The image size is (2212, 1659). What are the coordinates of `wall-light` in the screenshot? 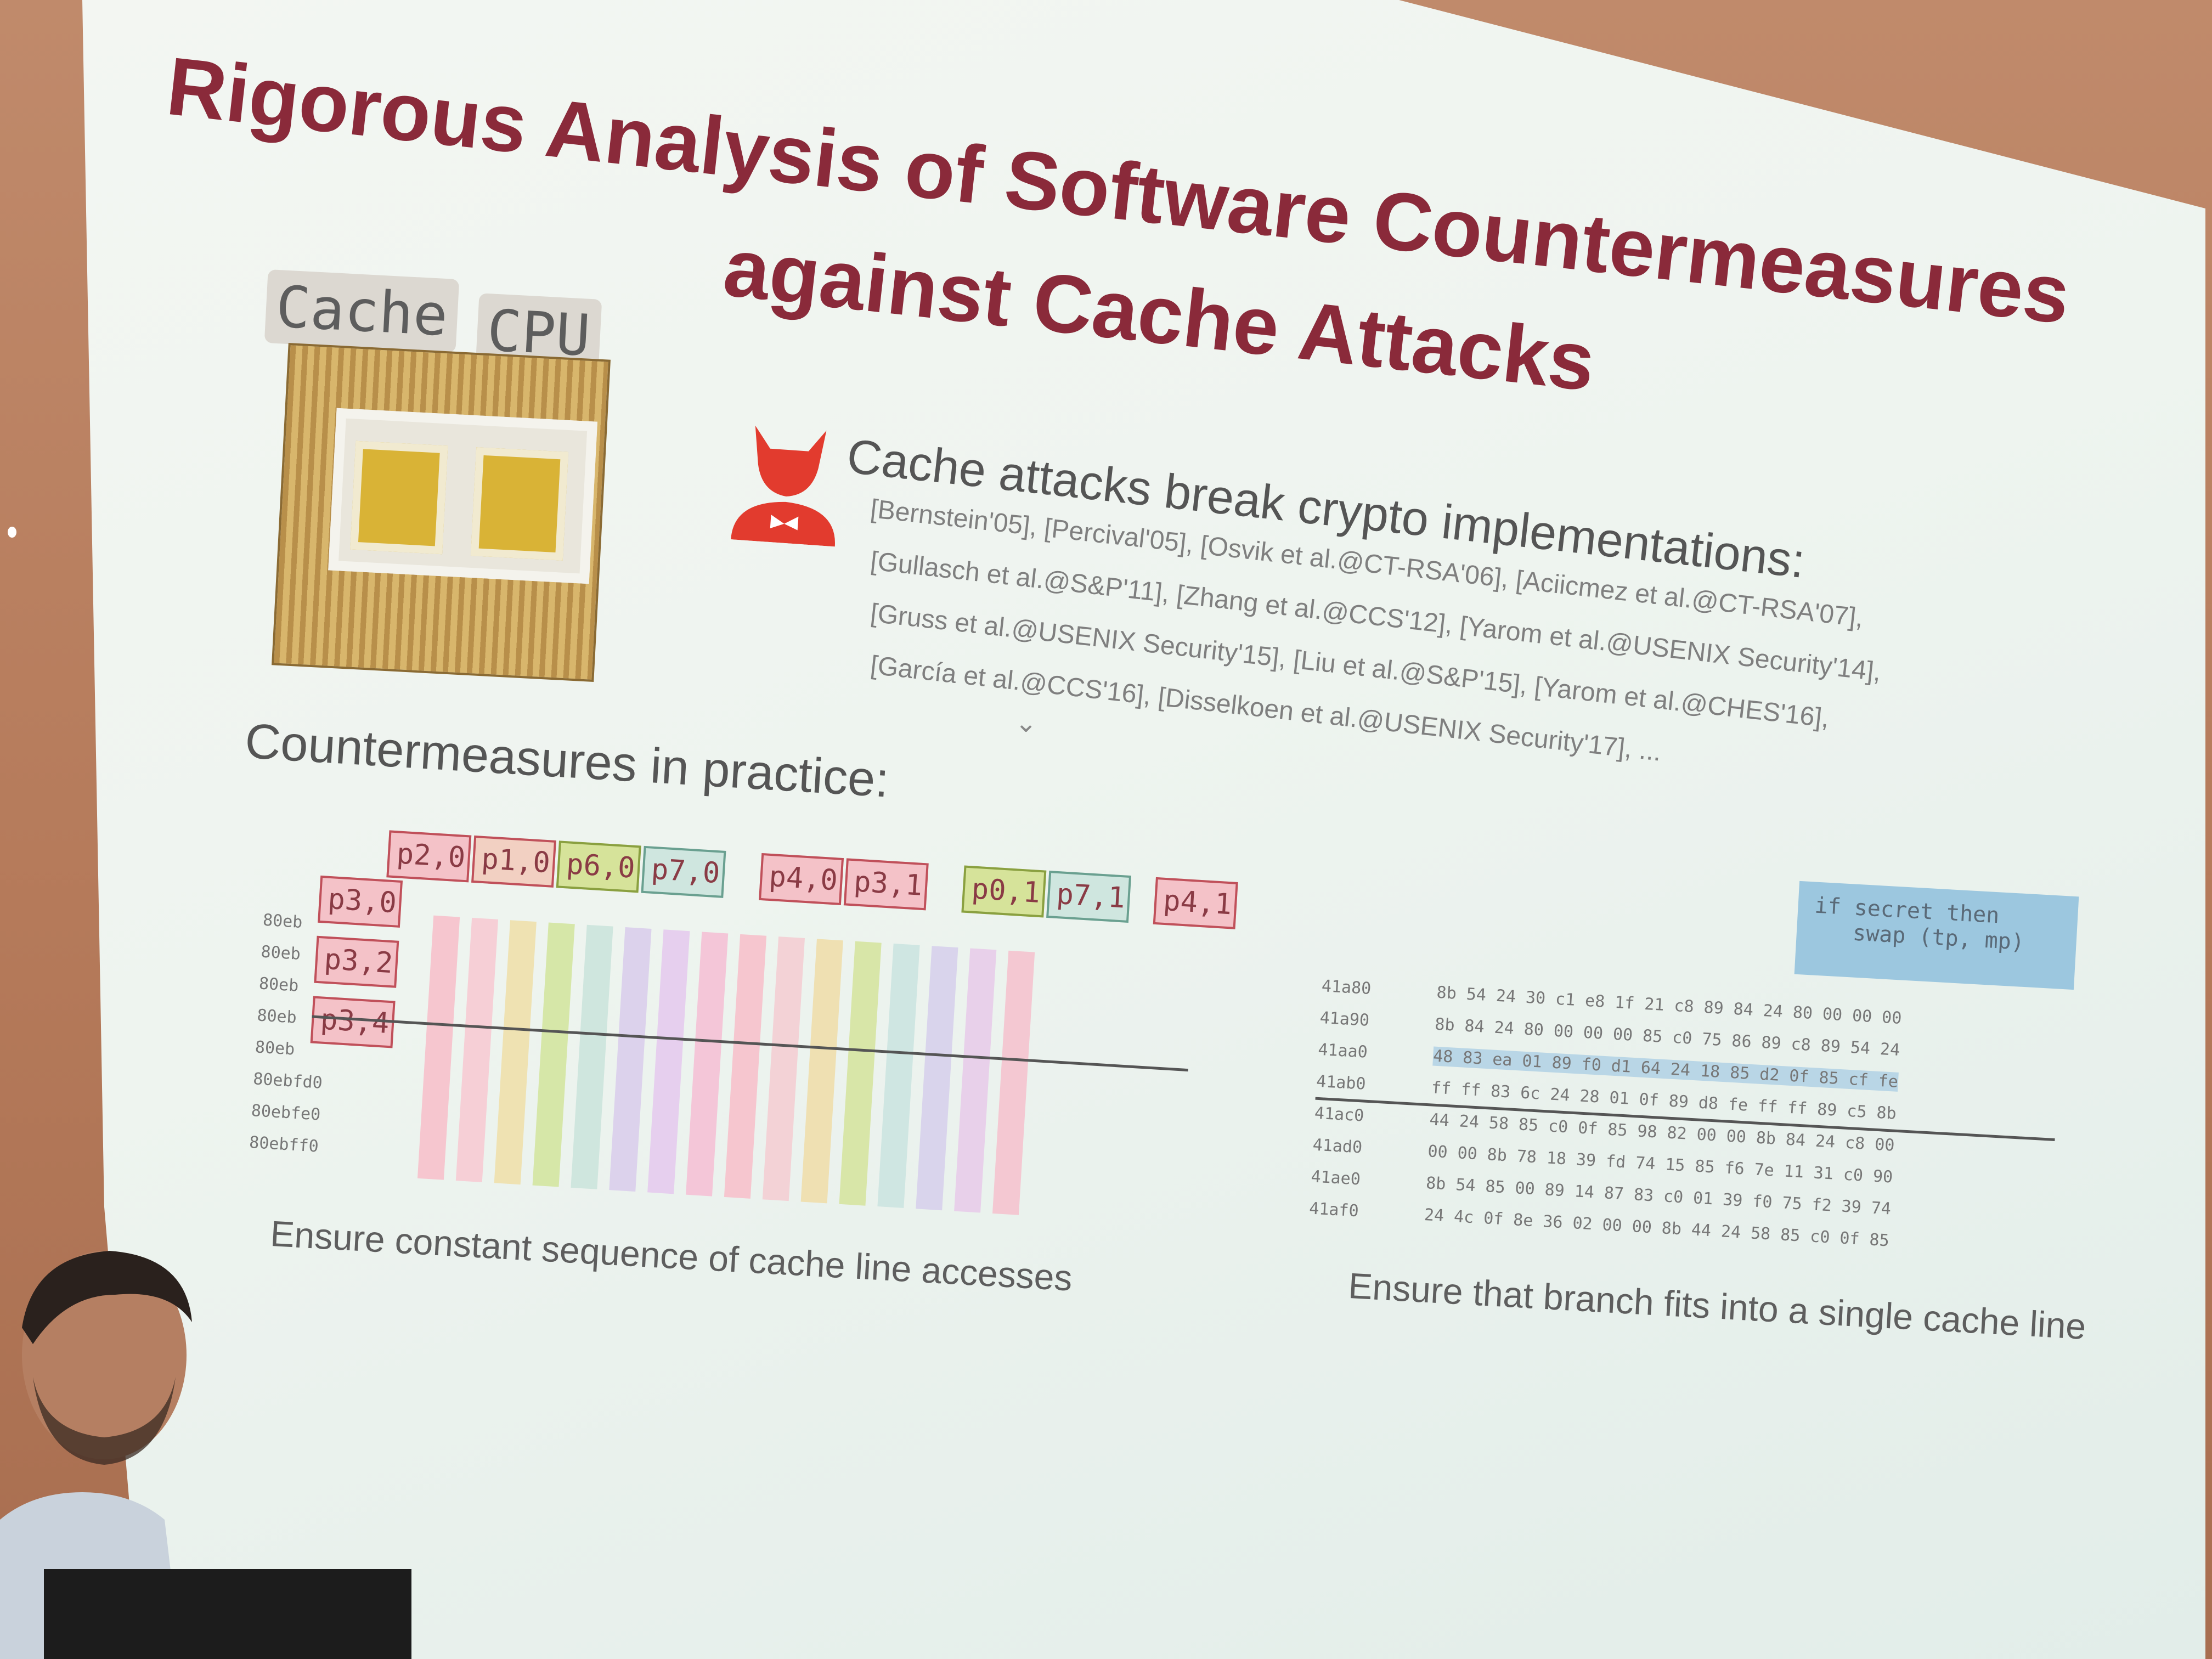 It's located at (12, 532).